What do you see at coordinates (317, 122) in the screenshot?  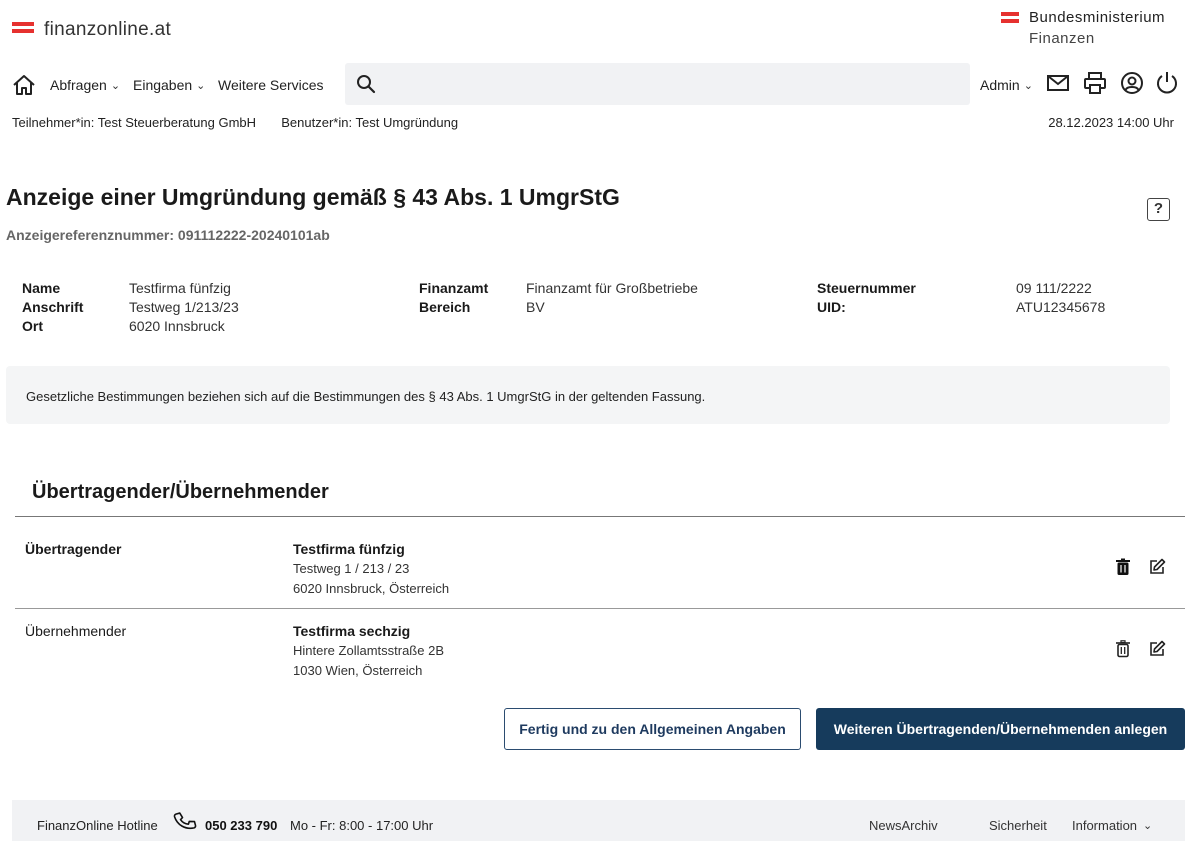 I see `benutzer-label: Benutzer*in:` at bounding box center [317, 122].